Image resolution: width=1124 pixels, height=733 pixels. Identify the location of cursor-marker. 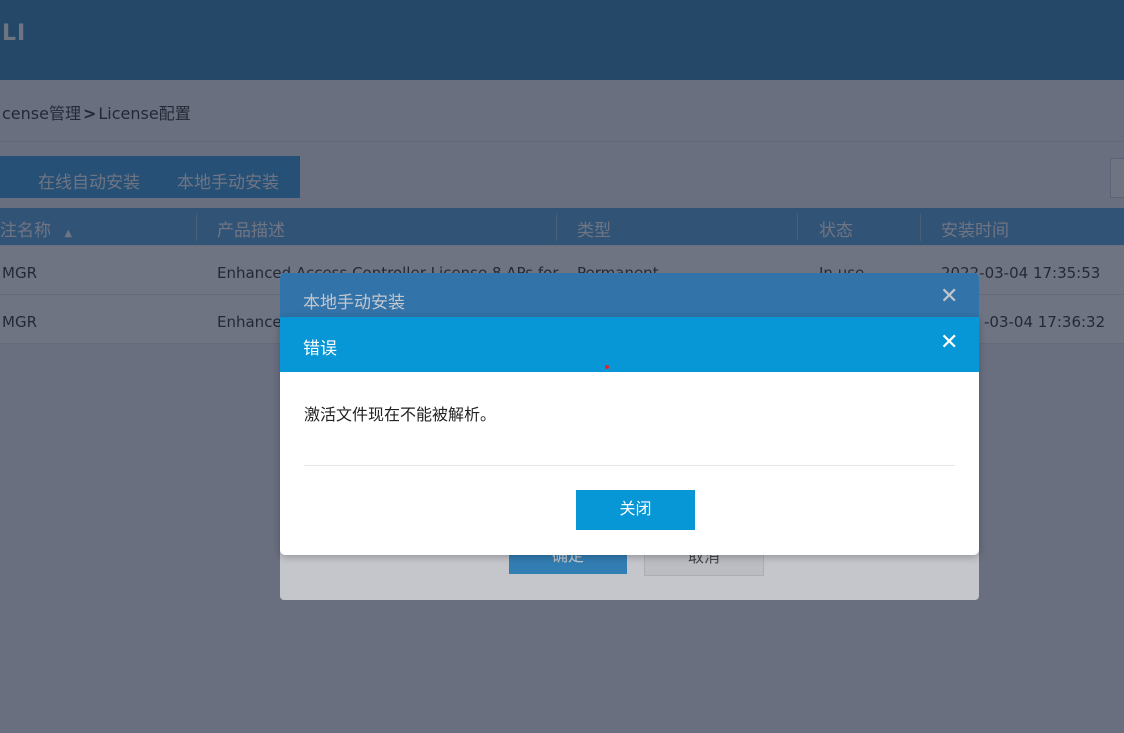
(607, 367).